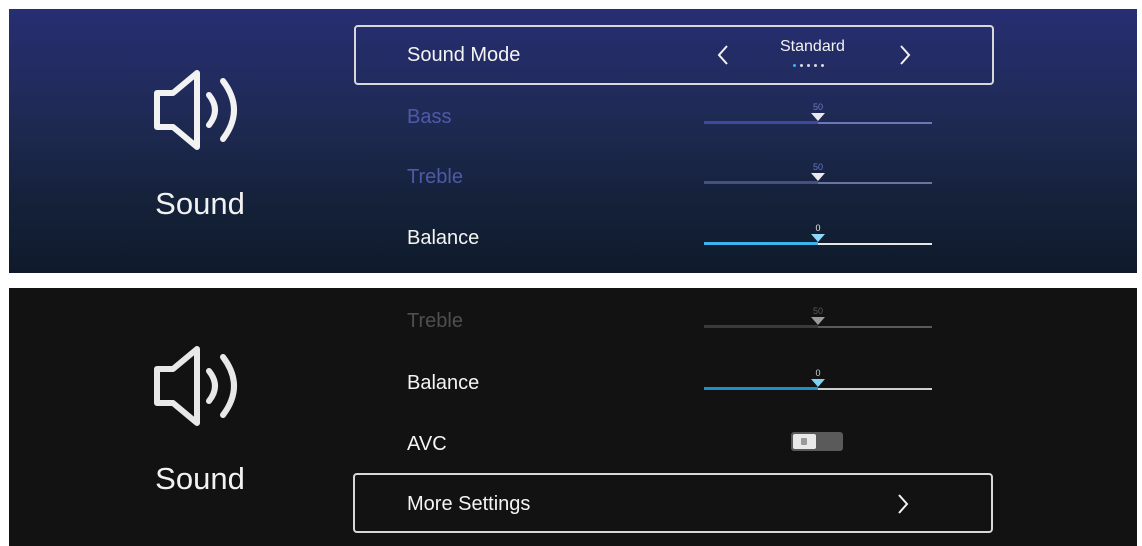 This screenshot has width=1142, height=546. Describe the element at coordinates (723, 55) in the screenshot. I see `chevron-left-icon` at that location.